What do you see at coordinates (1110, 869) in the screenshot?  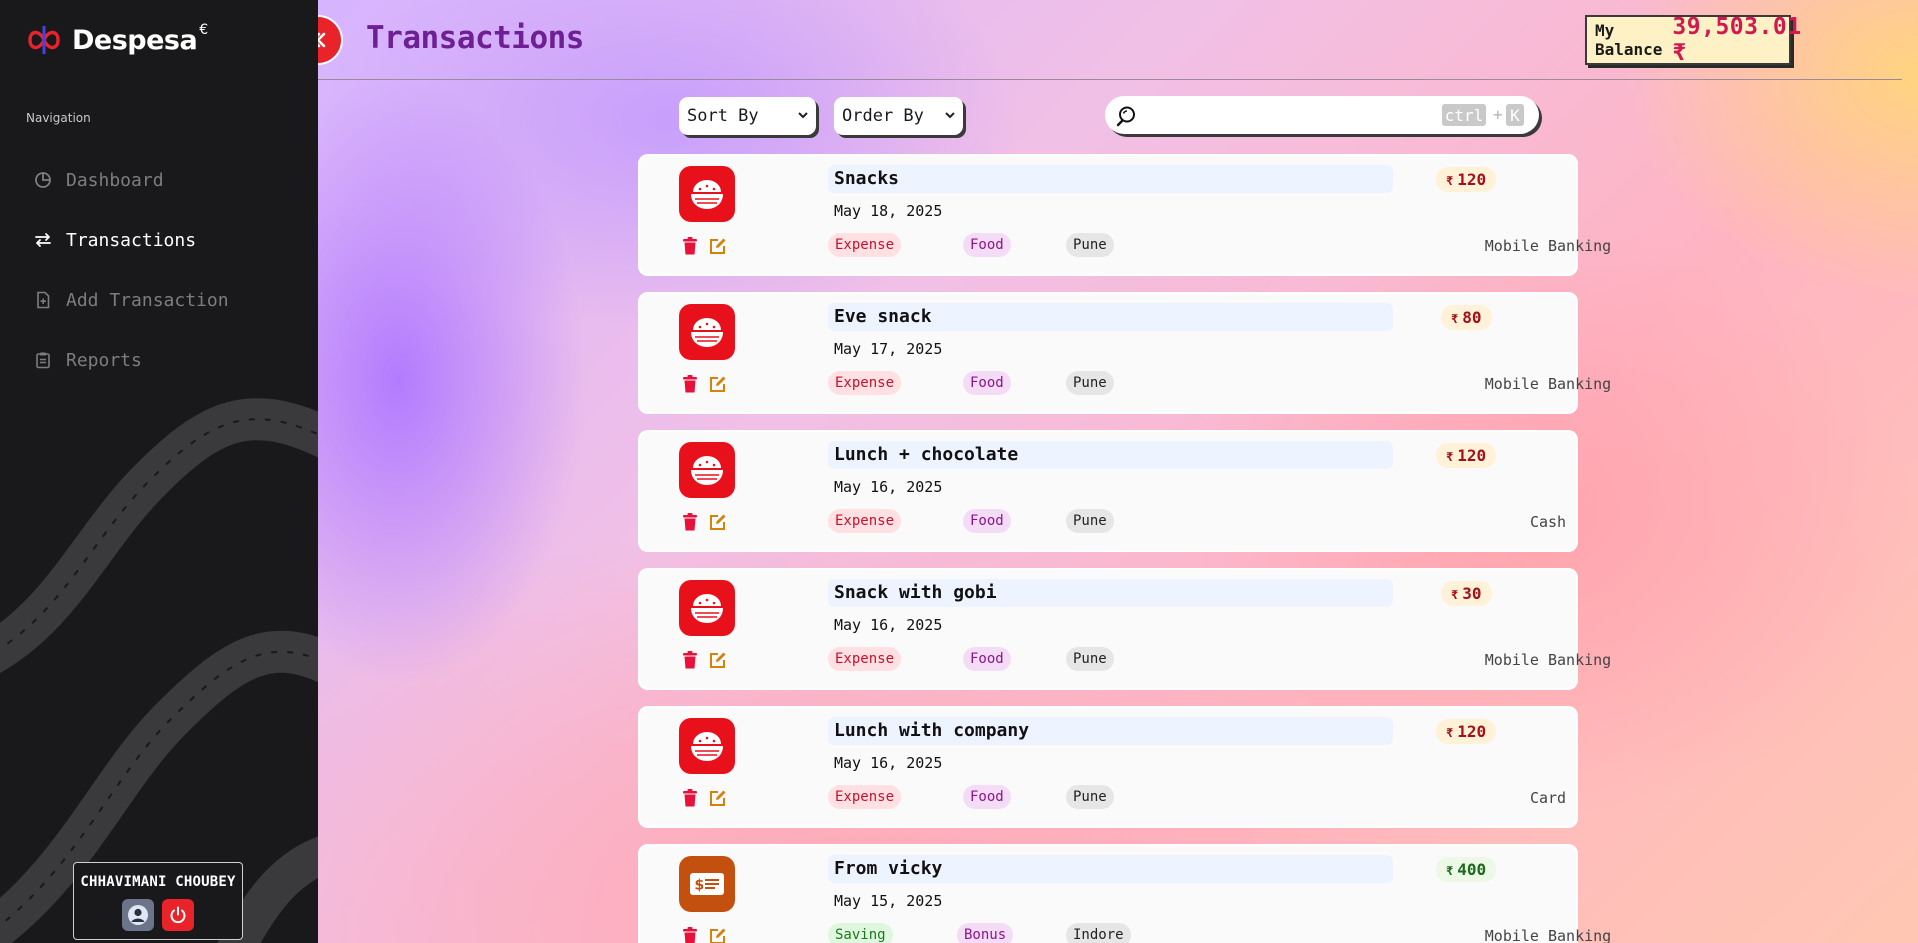 I see `transaction-title: From vicky` at bounding box center [1110, 869].